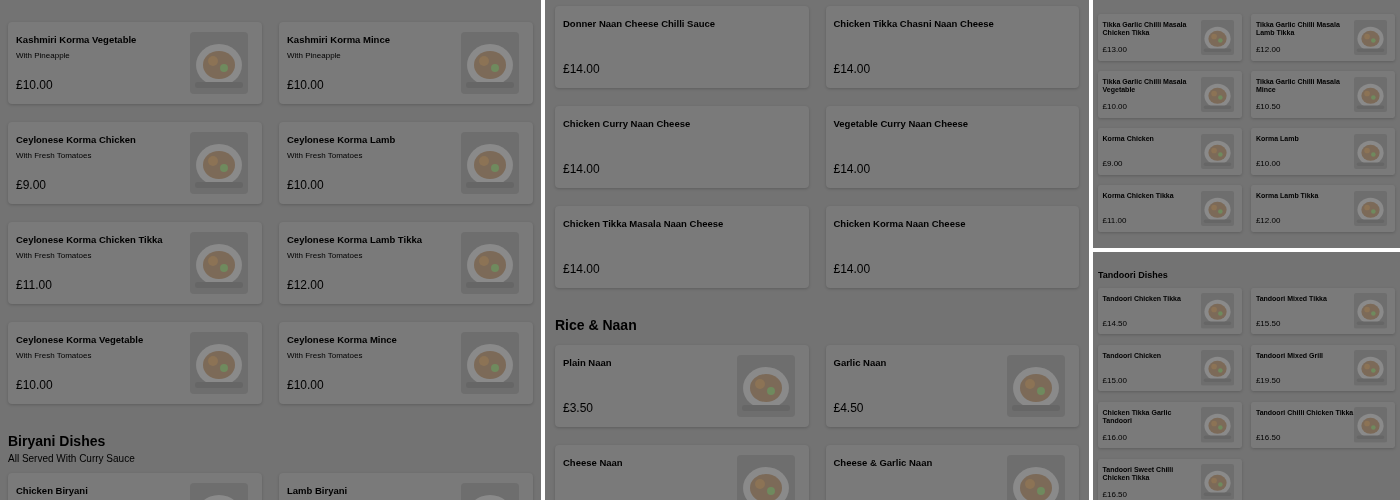  I want to click on item-name: Ceylonese Korma Mince, so click(342, 340).